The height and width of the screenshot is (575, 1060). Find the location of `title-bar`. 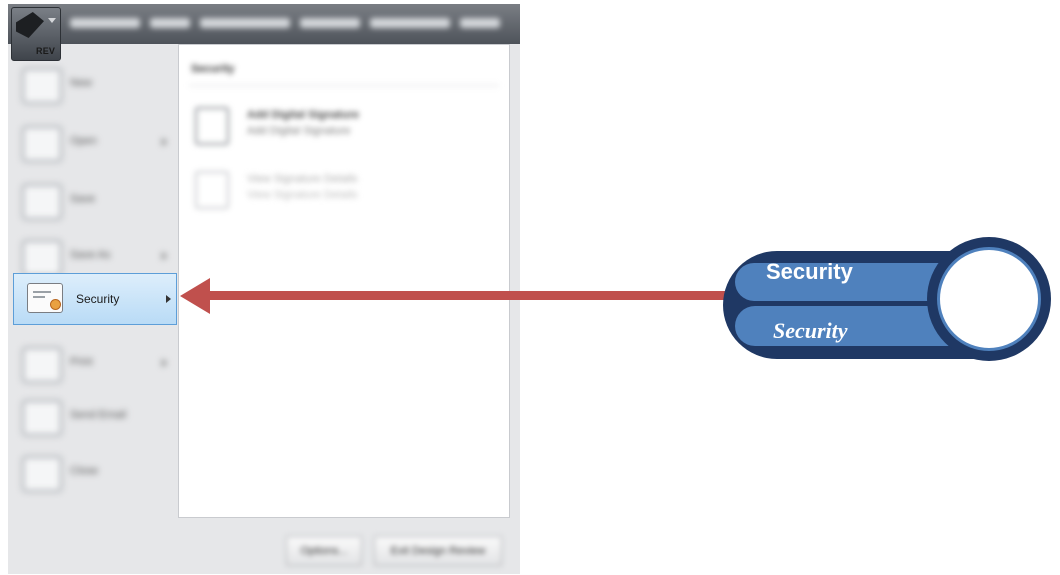

title-bar is located at coordinates (264, 24).